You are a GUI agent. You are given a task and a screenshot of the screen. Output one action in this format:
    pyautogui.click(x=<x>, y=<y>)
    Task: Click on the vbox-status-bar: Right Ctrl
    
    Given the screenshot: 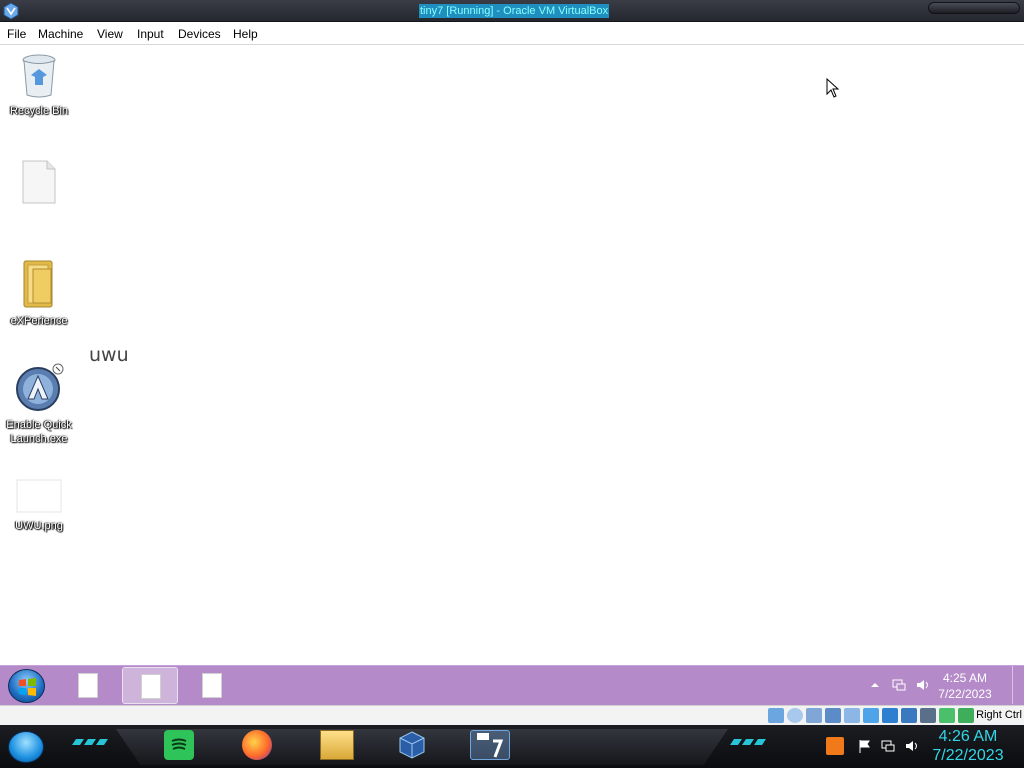 What is the action you would take?
    pyautogui.click(x=512, y=715)
    